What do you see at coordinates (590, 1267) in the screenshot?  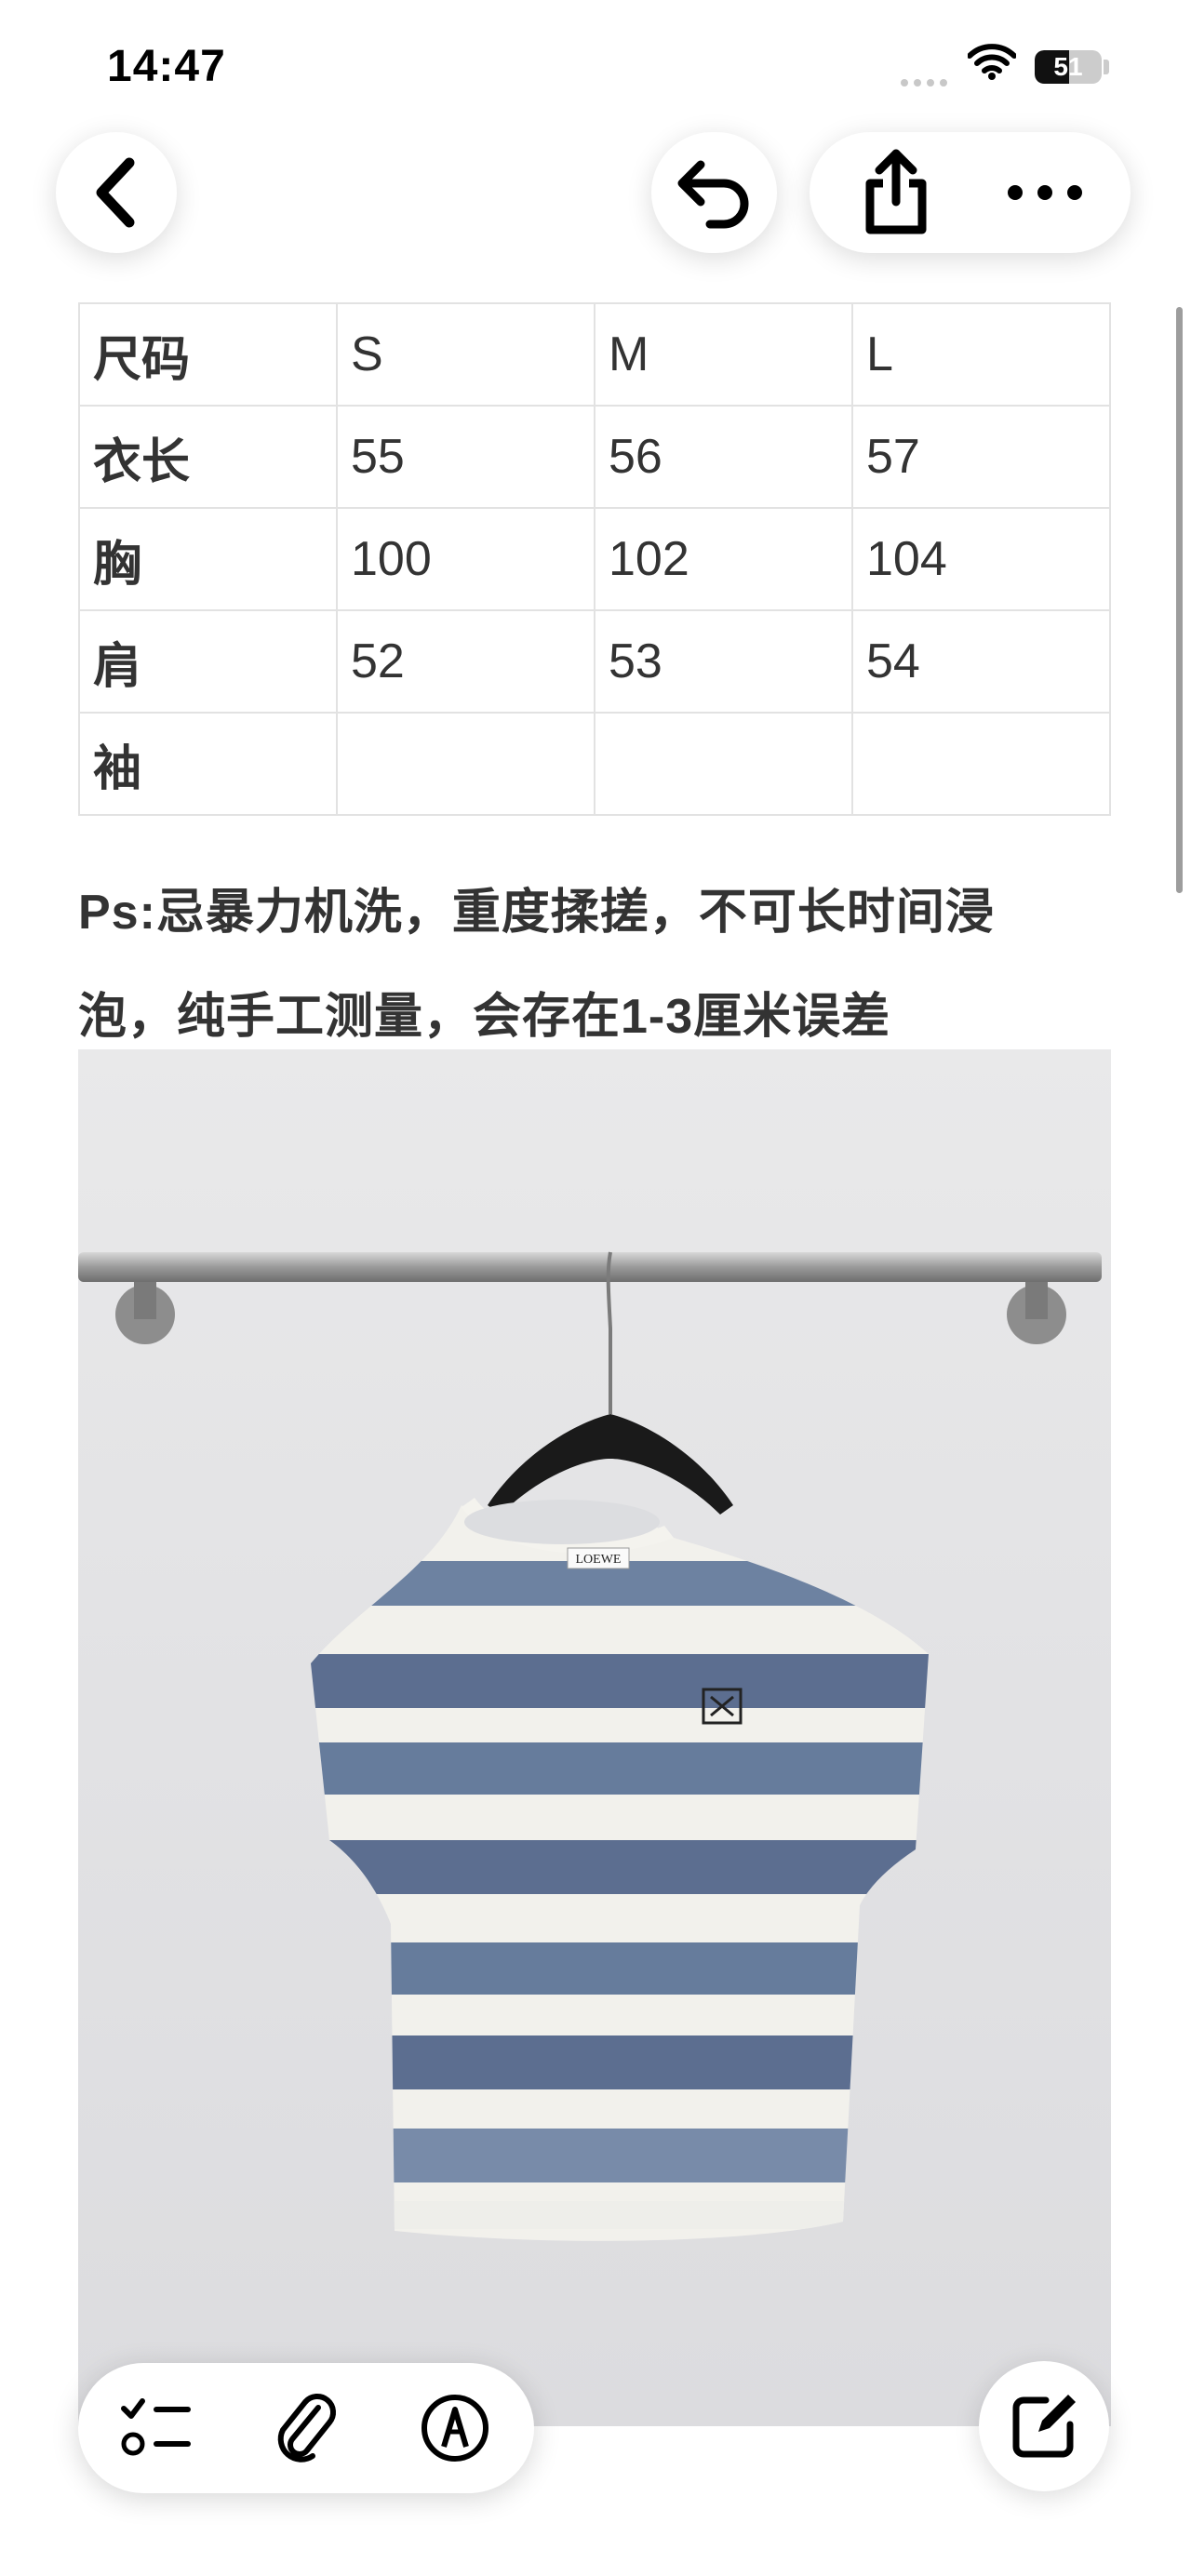 I see `hanging-rail` at bounding box center [590, 1267].